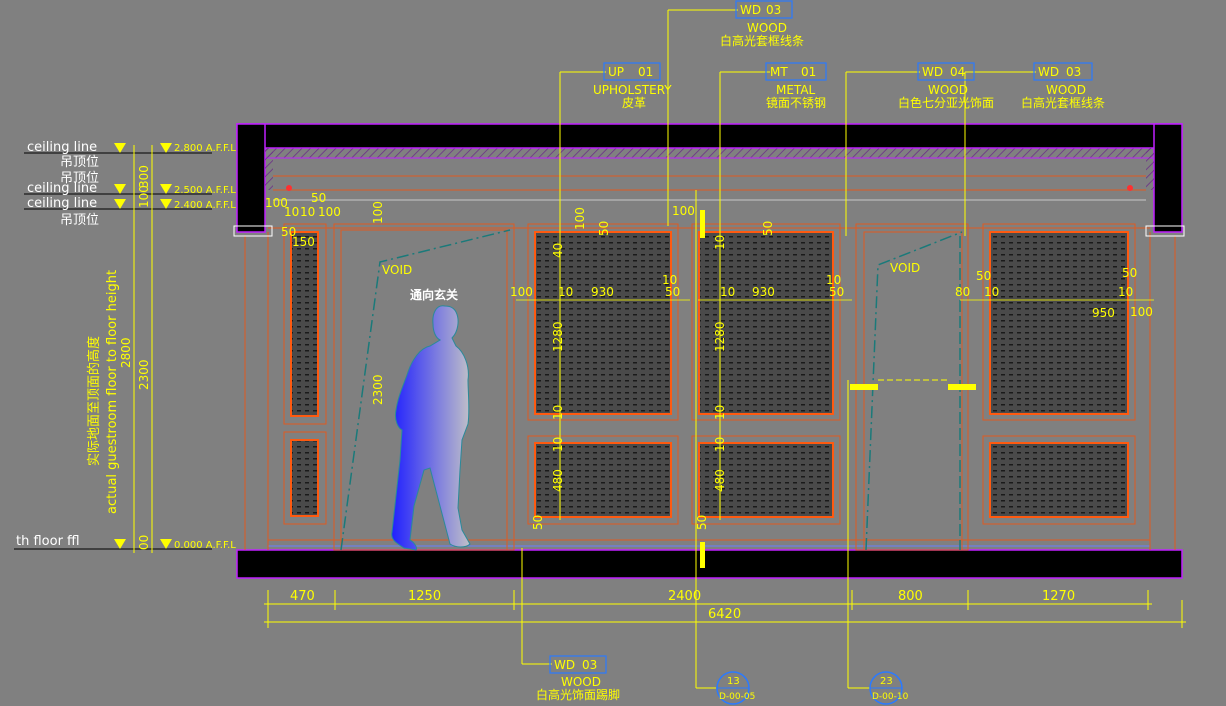 The width and height of the screenshot is (1226, 706). I want to click on section-marker-left: 13 D-00-05, so click(735, 688).